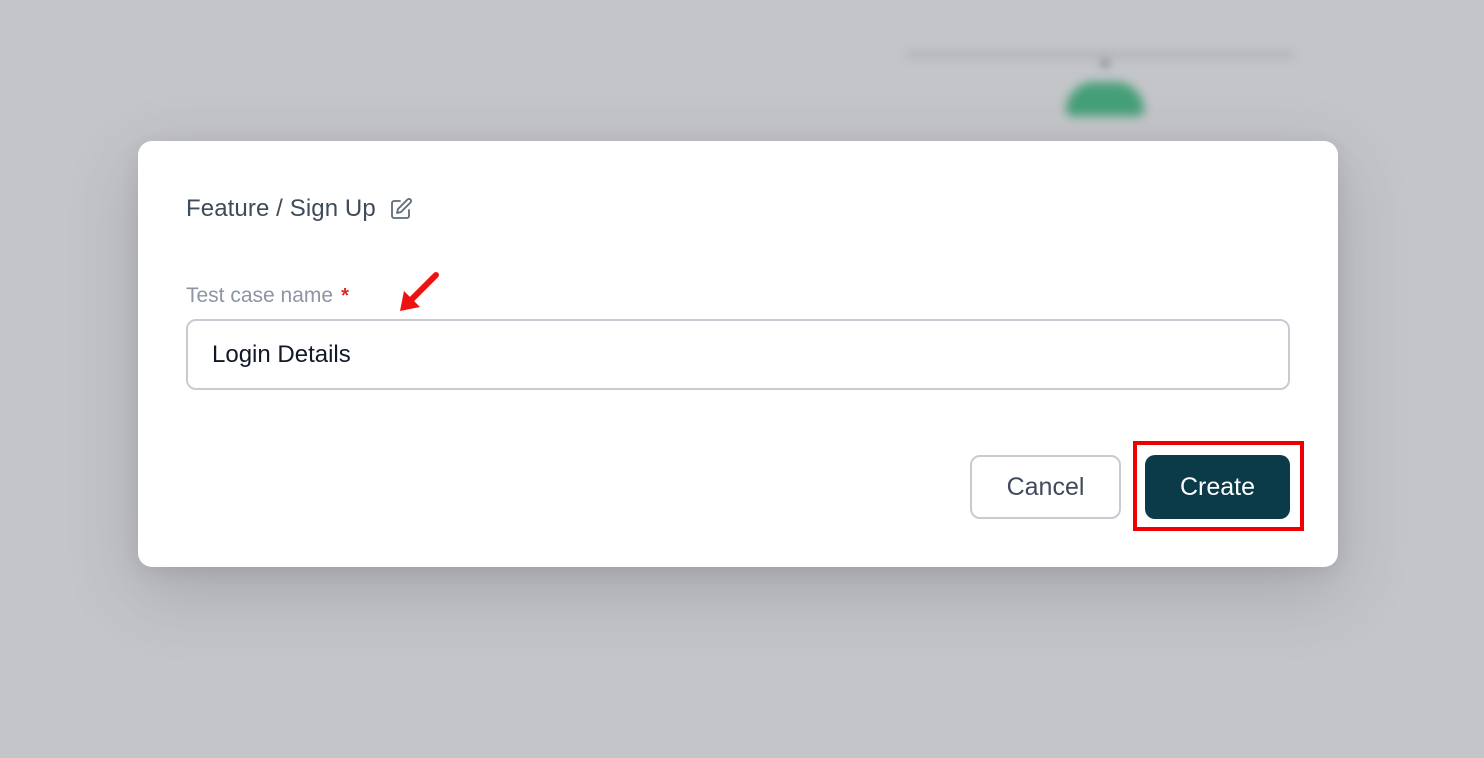  Describe the element at coordinates (1105, 63) in the screenshot. I see `background-marker` at that location.